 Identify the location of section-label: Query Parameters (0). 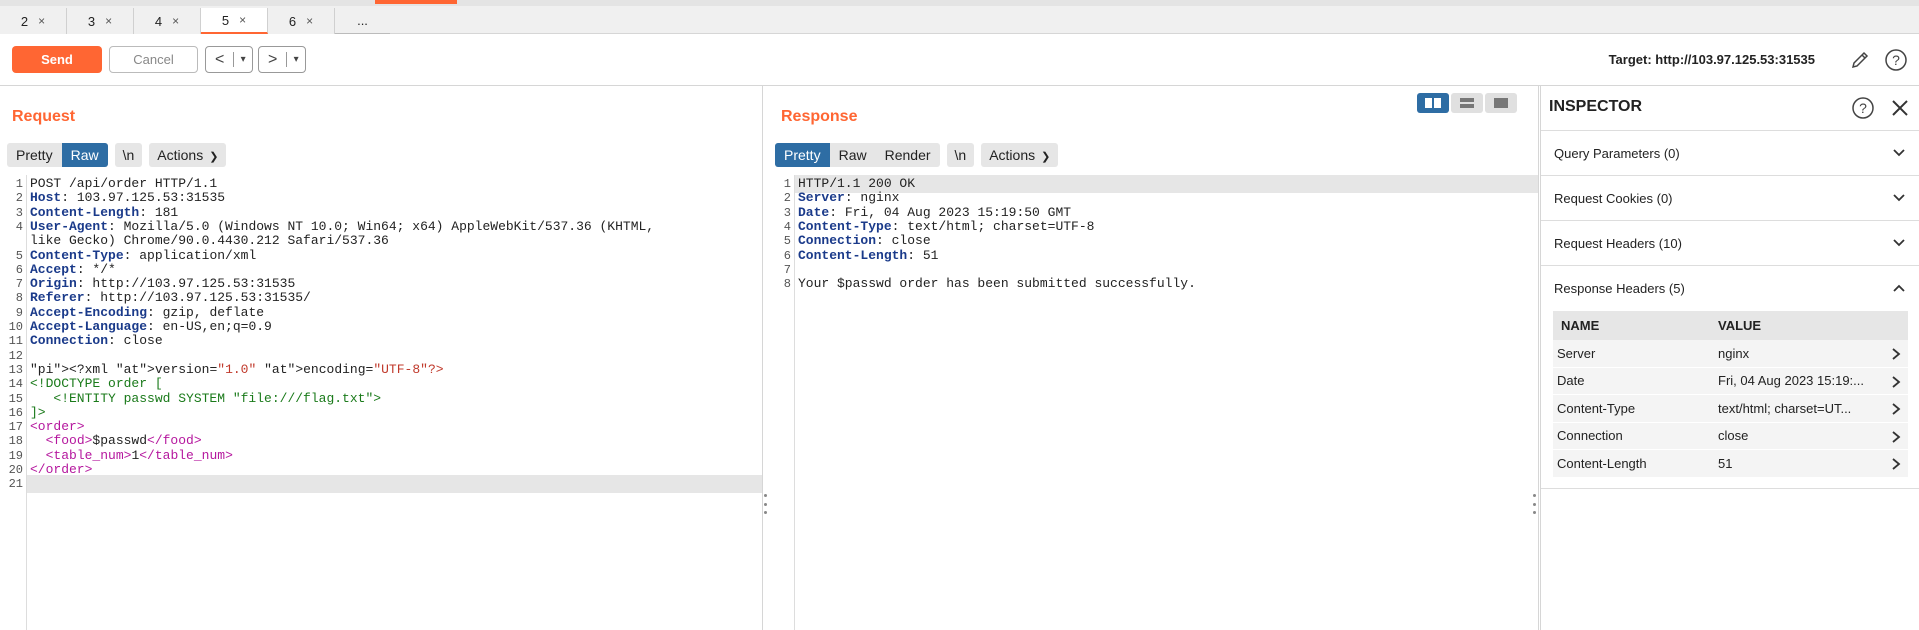
(1617, 153).